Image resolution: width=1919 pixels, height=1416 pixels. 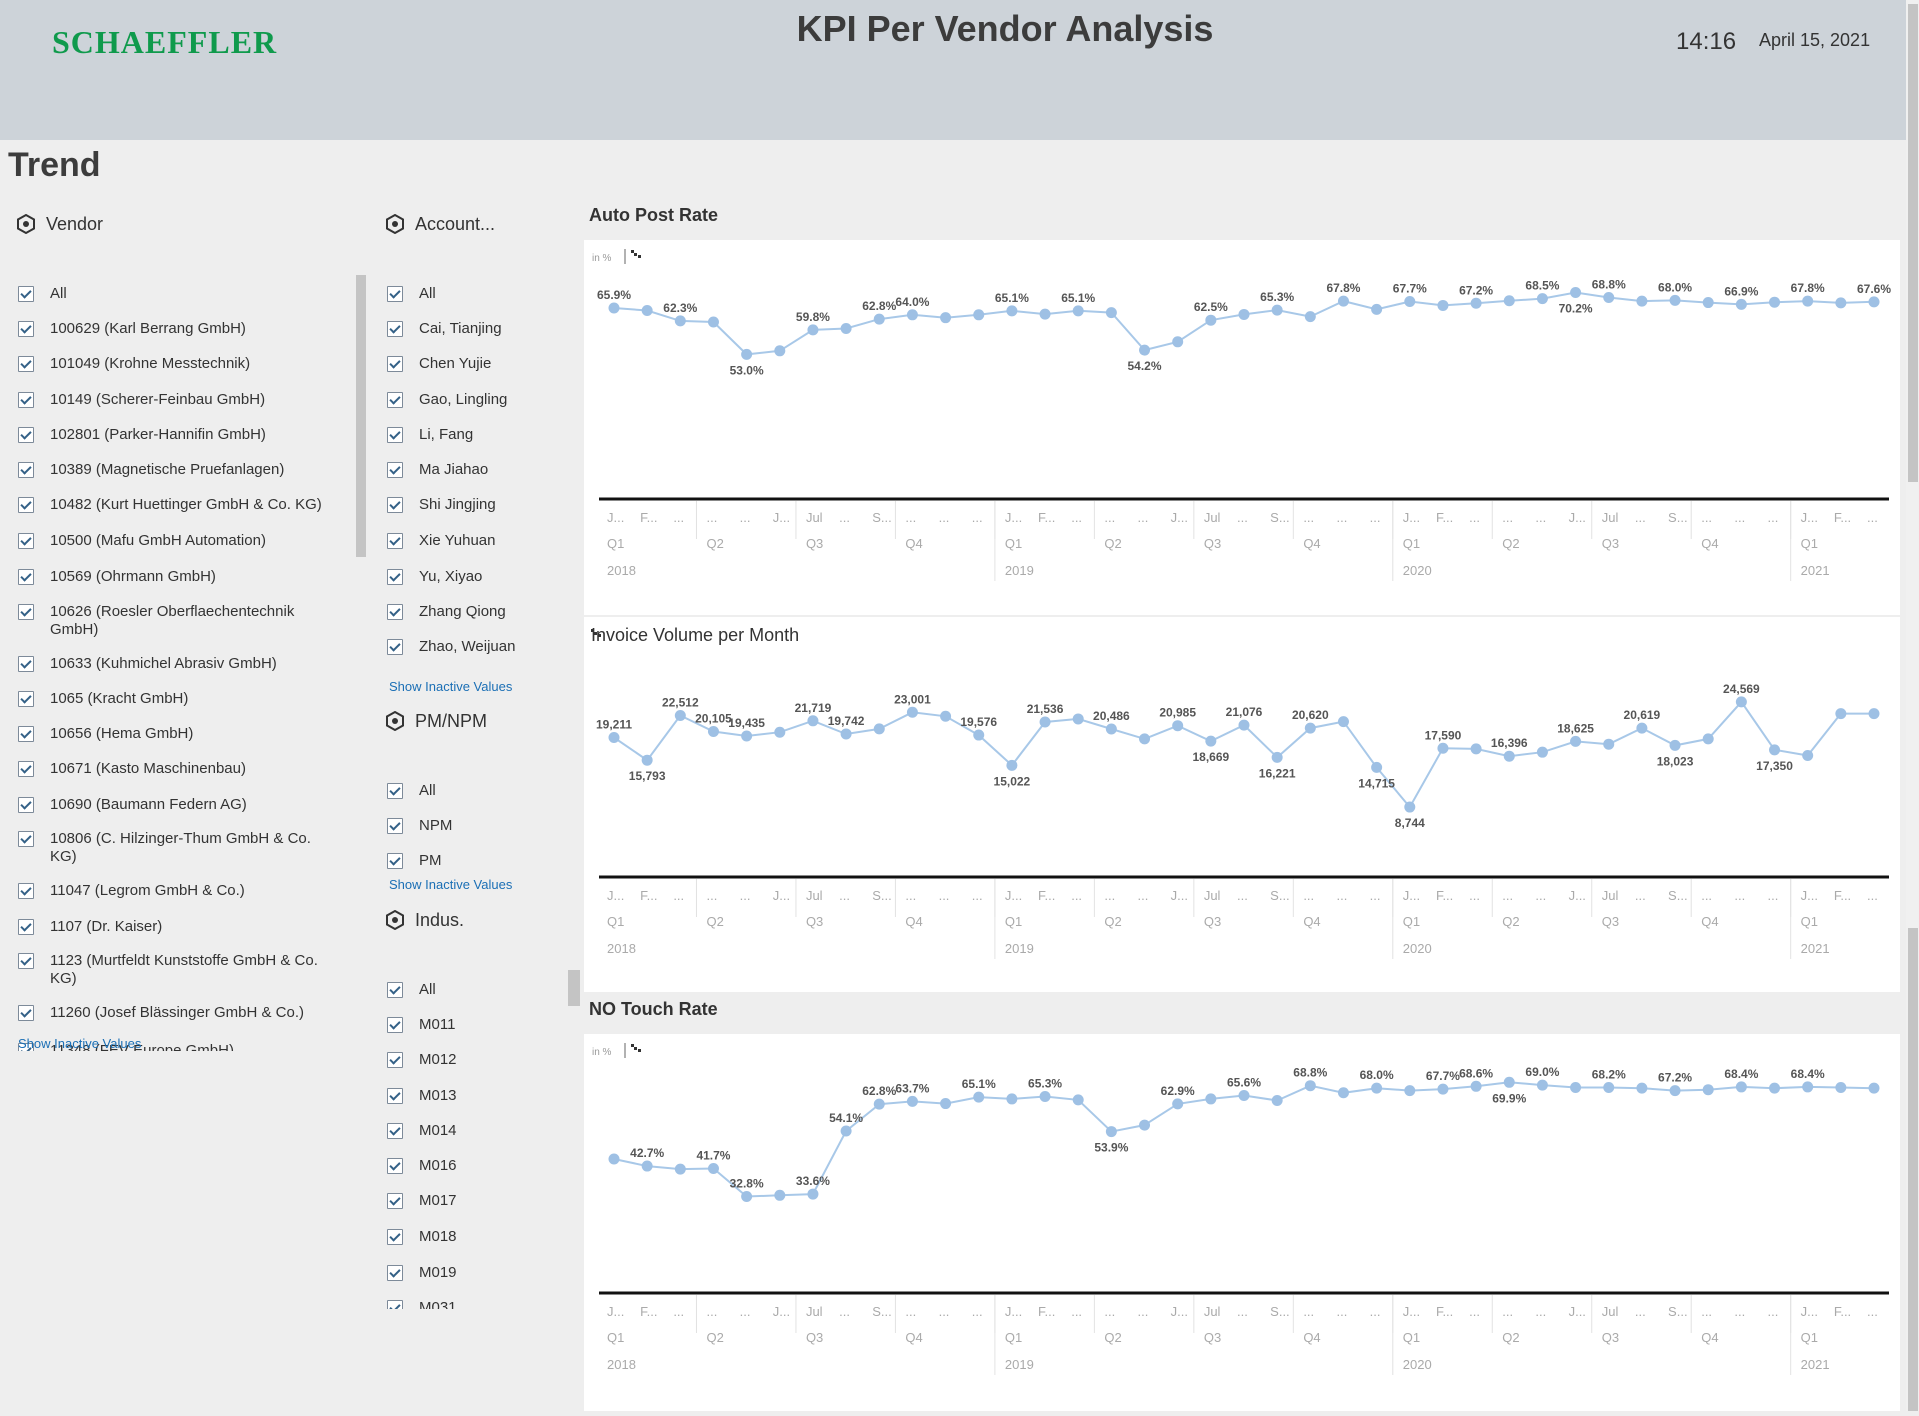 I want to click on vendor-filter-item: 10626 (Roesler Oberflaechentechnik GmbH), so click(x=178, y=621).